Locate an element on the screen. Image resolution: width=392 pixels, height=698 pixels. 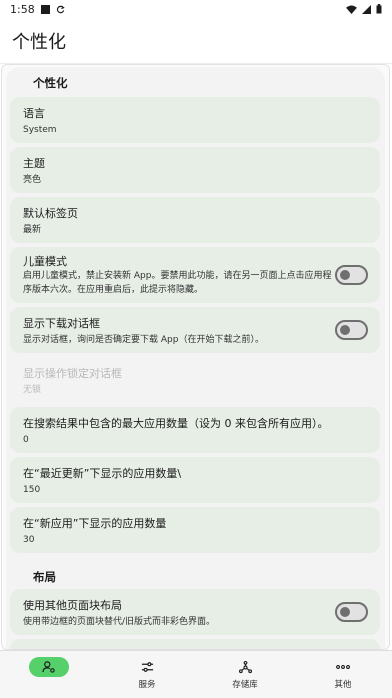
kids-mode-title: 儿童模式 is located at coordinates (45, 261).